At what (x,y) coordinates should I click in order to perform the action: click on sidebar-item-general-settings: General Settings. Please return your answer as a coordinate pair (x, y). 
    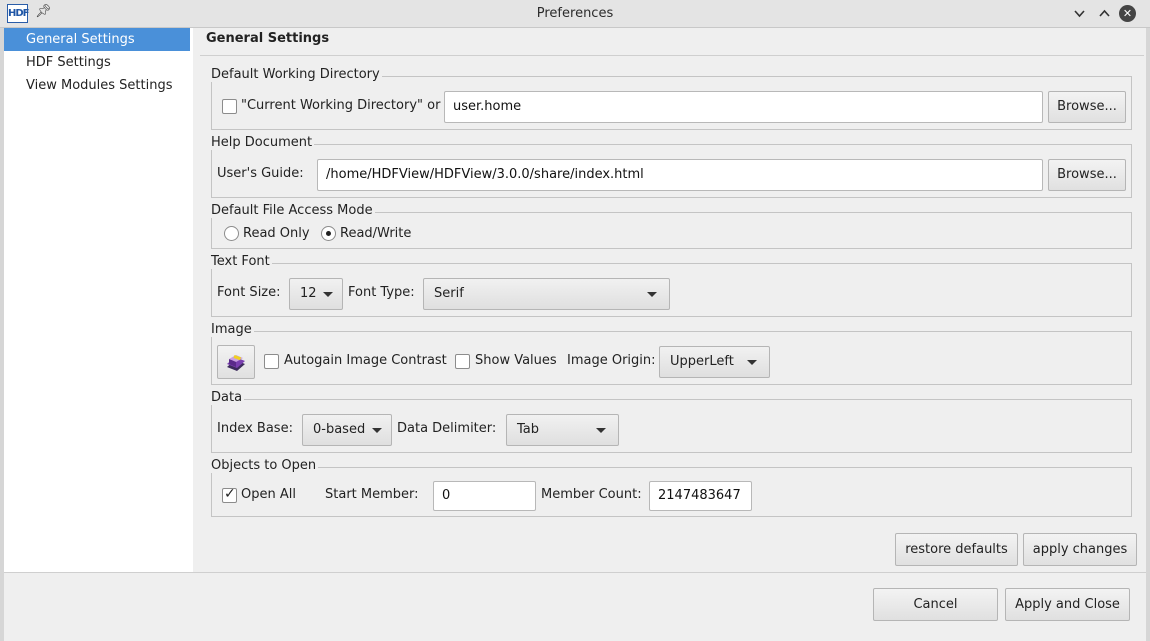
    Looking at the image, I should click on (97, 39).